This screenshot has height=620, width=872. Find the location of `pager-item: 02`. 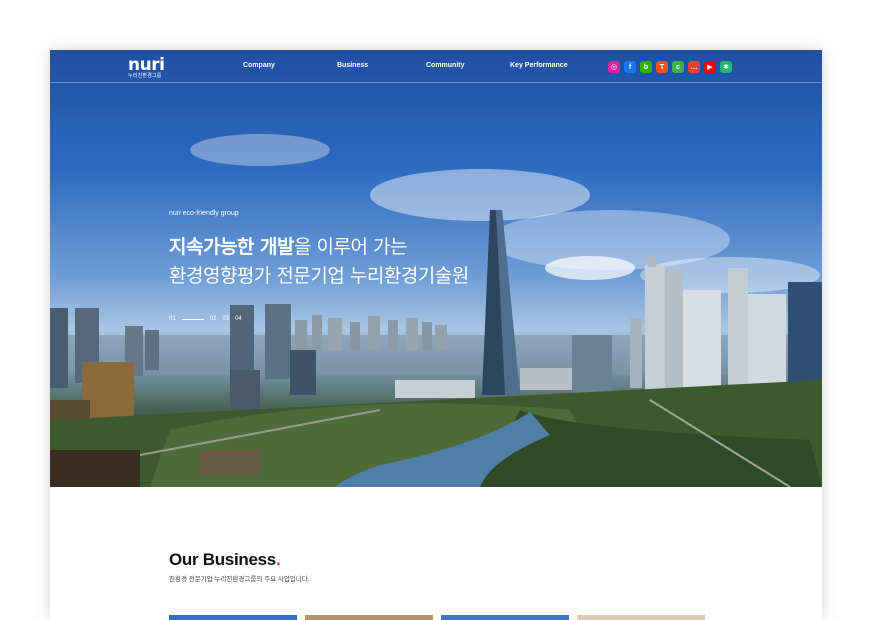

pager-item: 02 is located at coordinates (213, 319).